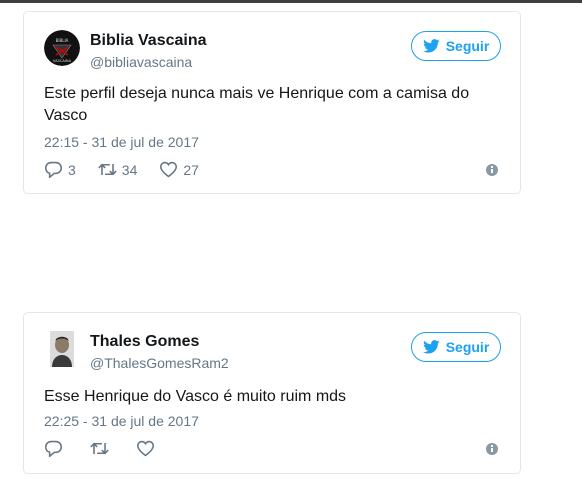  I want to click on avatar-logo-text: VASCAINA, so click(62, 61).